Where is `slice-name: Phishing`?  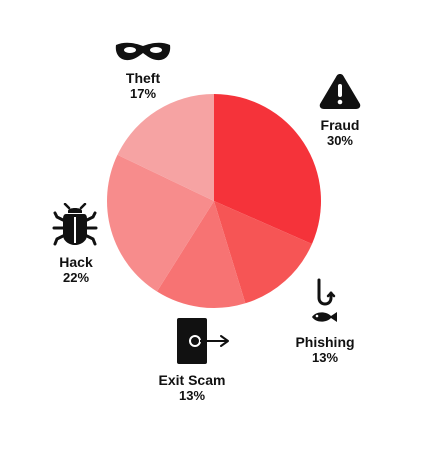
slice-name: Phishing is located at coordinates (325, 342).